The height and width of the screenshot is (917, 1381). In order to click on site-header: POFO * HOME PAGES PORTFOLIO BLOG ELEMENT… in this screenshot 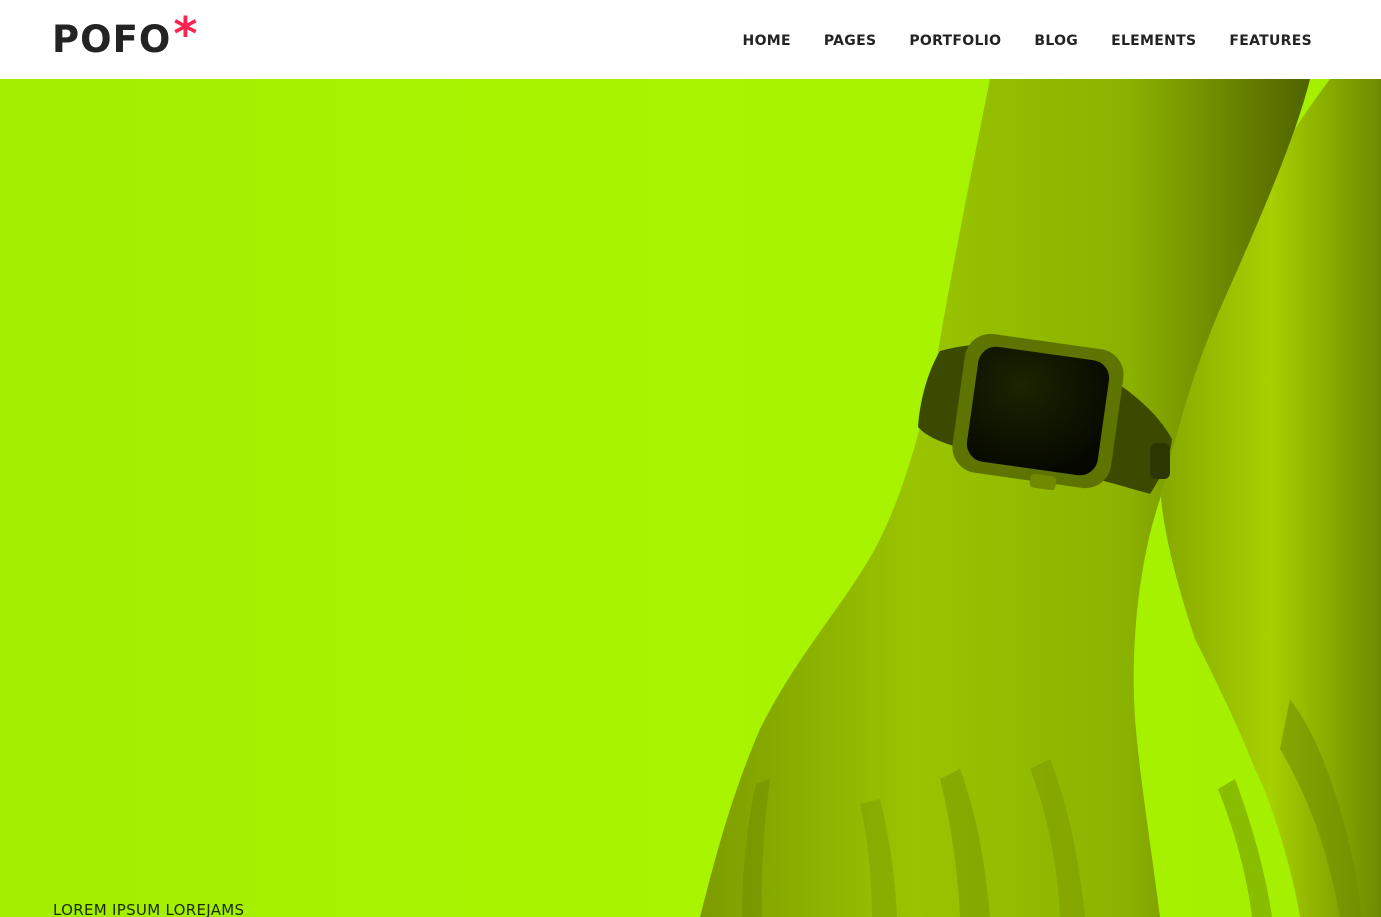, I will do `click(690, 39)`.